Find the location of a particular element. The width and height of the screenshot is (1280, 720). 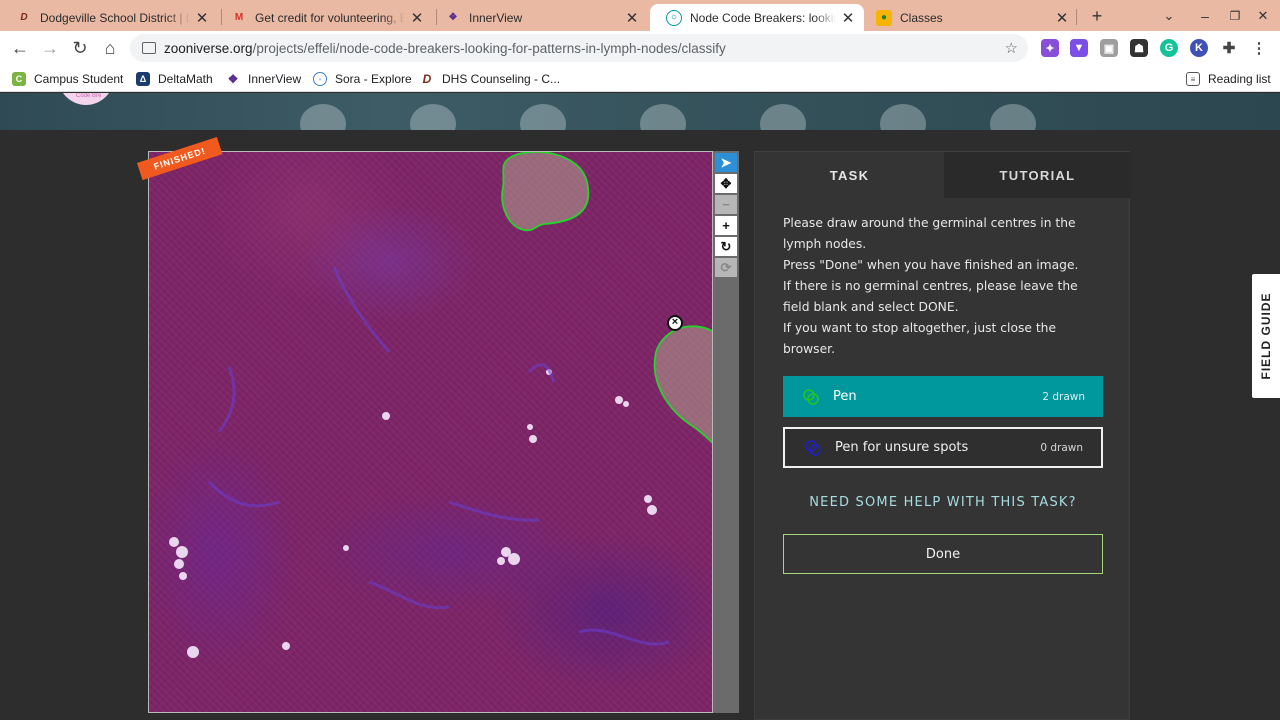

project-logo: Code Bre is located at coordinates (86, 99).